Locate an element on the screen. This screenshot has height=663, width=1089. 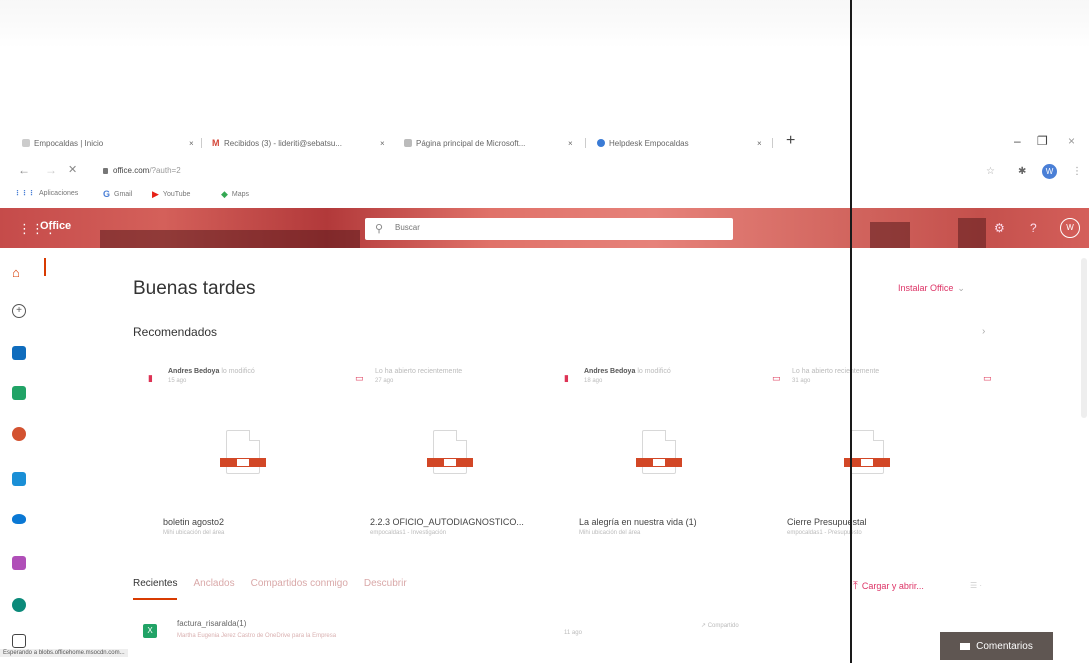
create-plus-icon: + is located at coordinates (19, 311).